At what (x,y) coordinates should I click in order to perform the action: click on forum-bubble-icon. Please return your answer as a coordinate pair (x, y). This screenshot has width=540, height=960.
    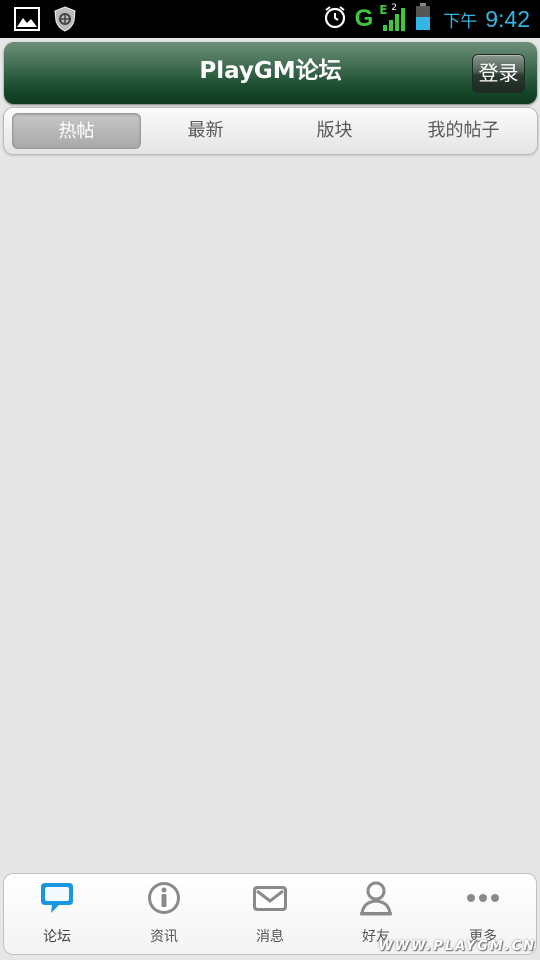
    Looking at the image, I should click on (57, 898).